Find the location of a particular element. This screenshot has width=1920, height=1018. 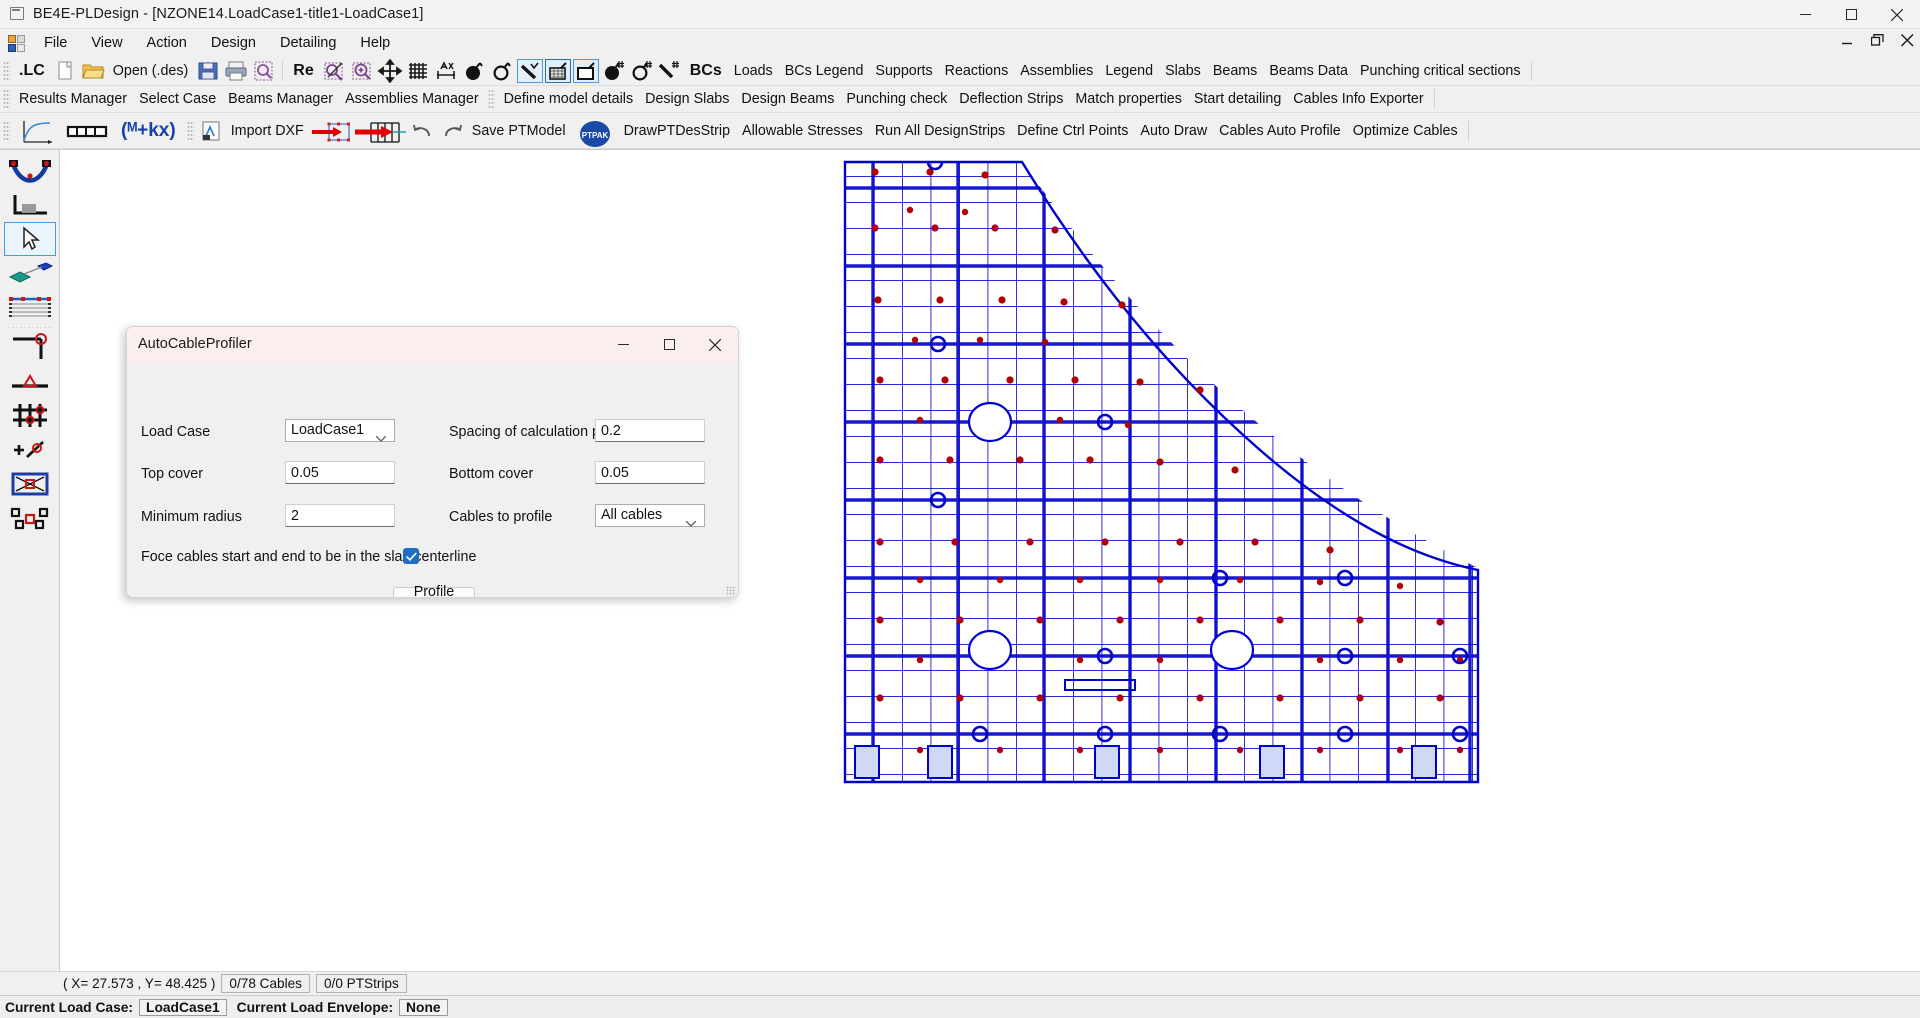

stretch-slab-icon is located at coordinates (331, 131).